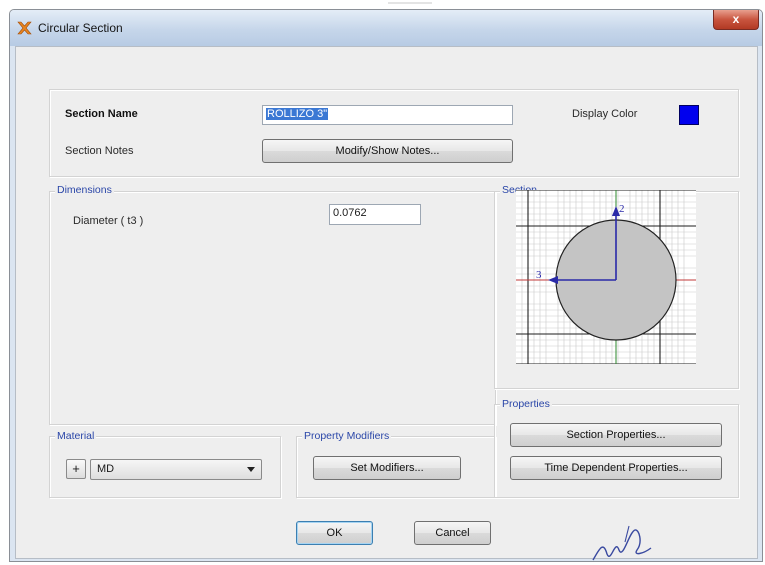  Describe the element at coordinates (606, 277) in the screenshot. I see `section-preview: 2 3` at that location.